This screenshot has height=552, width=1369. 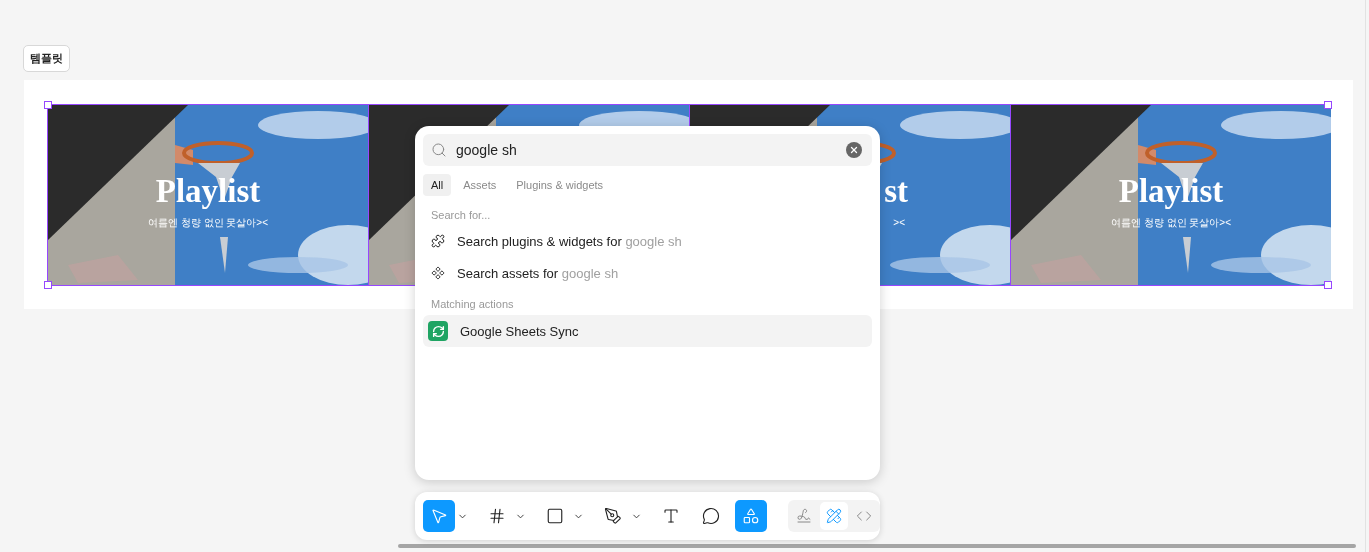 What do you see at coordinates (472, 304) in the screenshot?
I see `section-heading: Matching actions` at bounding box center [472, 304].